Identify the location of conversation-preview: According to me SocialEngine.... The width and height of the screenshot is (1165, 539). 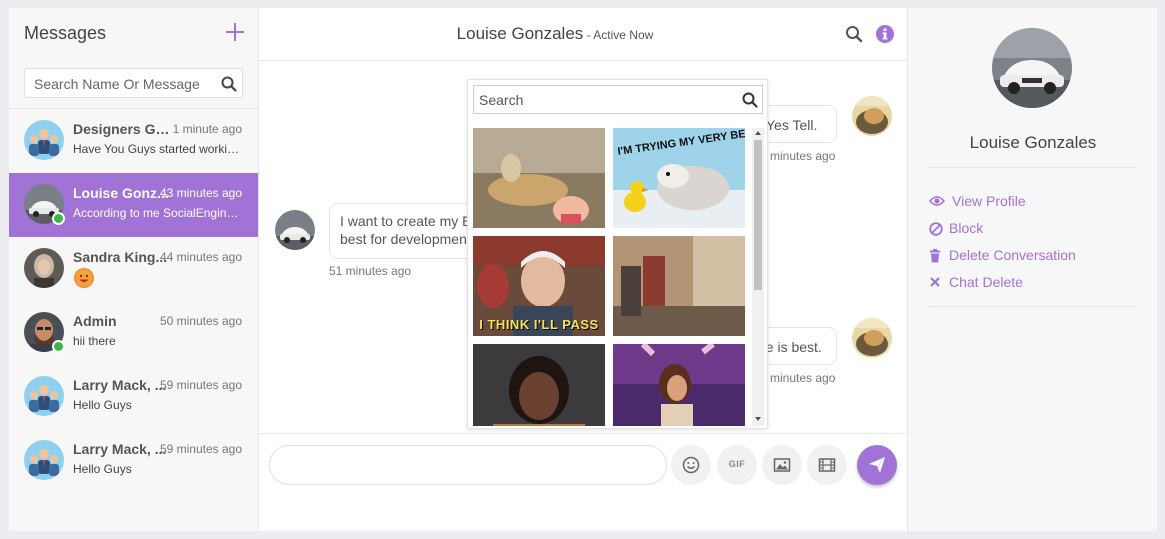
(158, 213).